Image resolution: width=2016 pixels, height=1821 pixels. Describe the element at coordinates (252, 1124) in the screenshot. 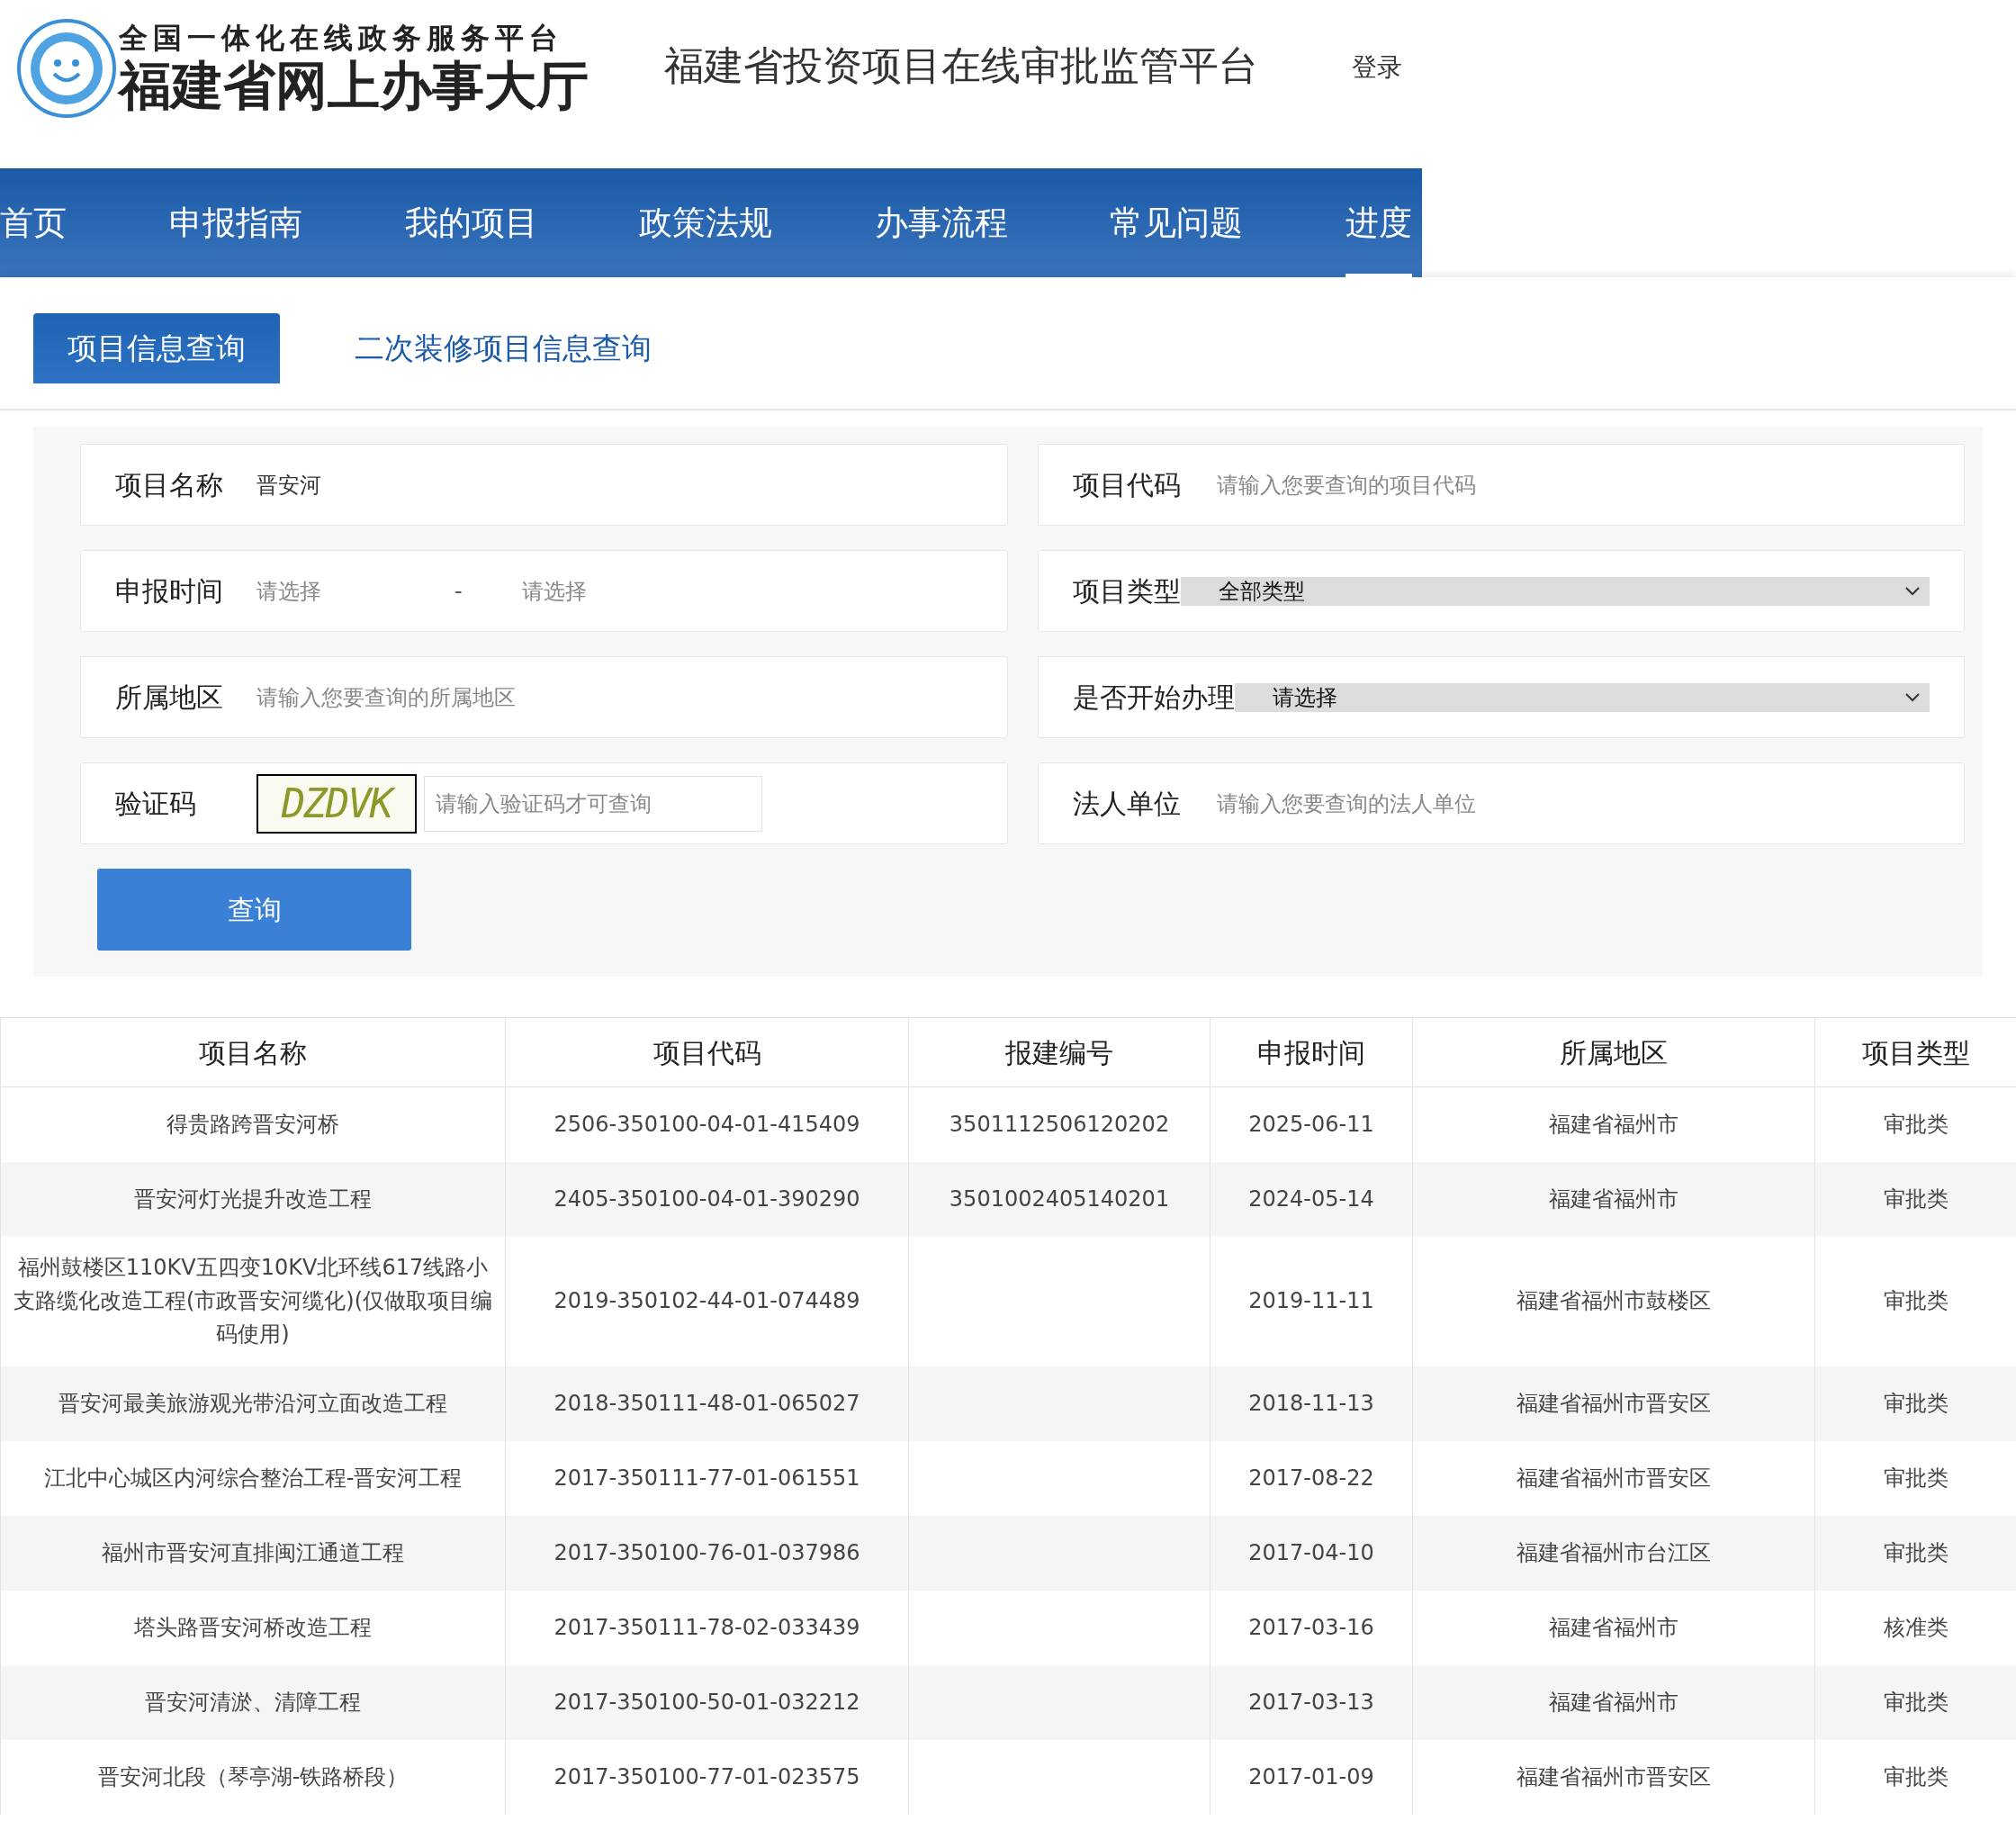

I see `table-cell: 得贵路跨晋安河桥` at that location.